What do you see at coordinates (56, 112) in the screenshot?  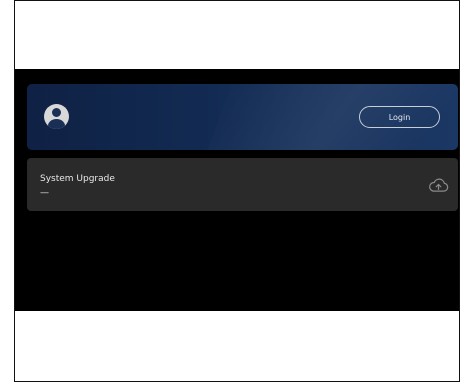 I see `avatar-head` at bounding box center [56, 112].